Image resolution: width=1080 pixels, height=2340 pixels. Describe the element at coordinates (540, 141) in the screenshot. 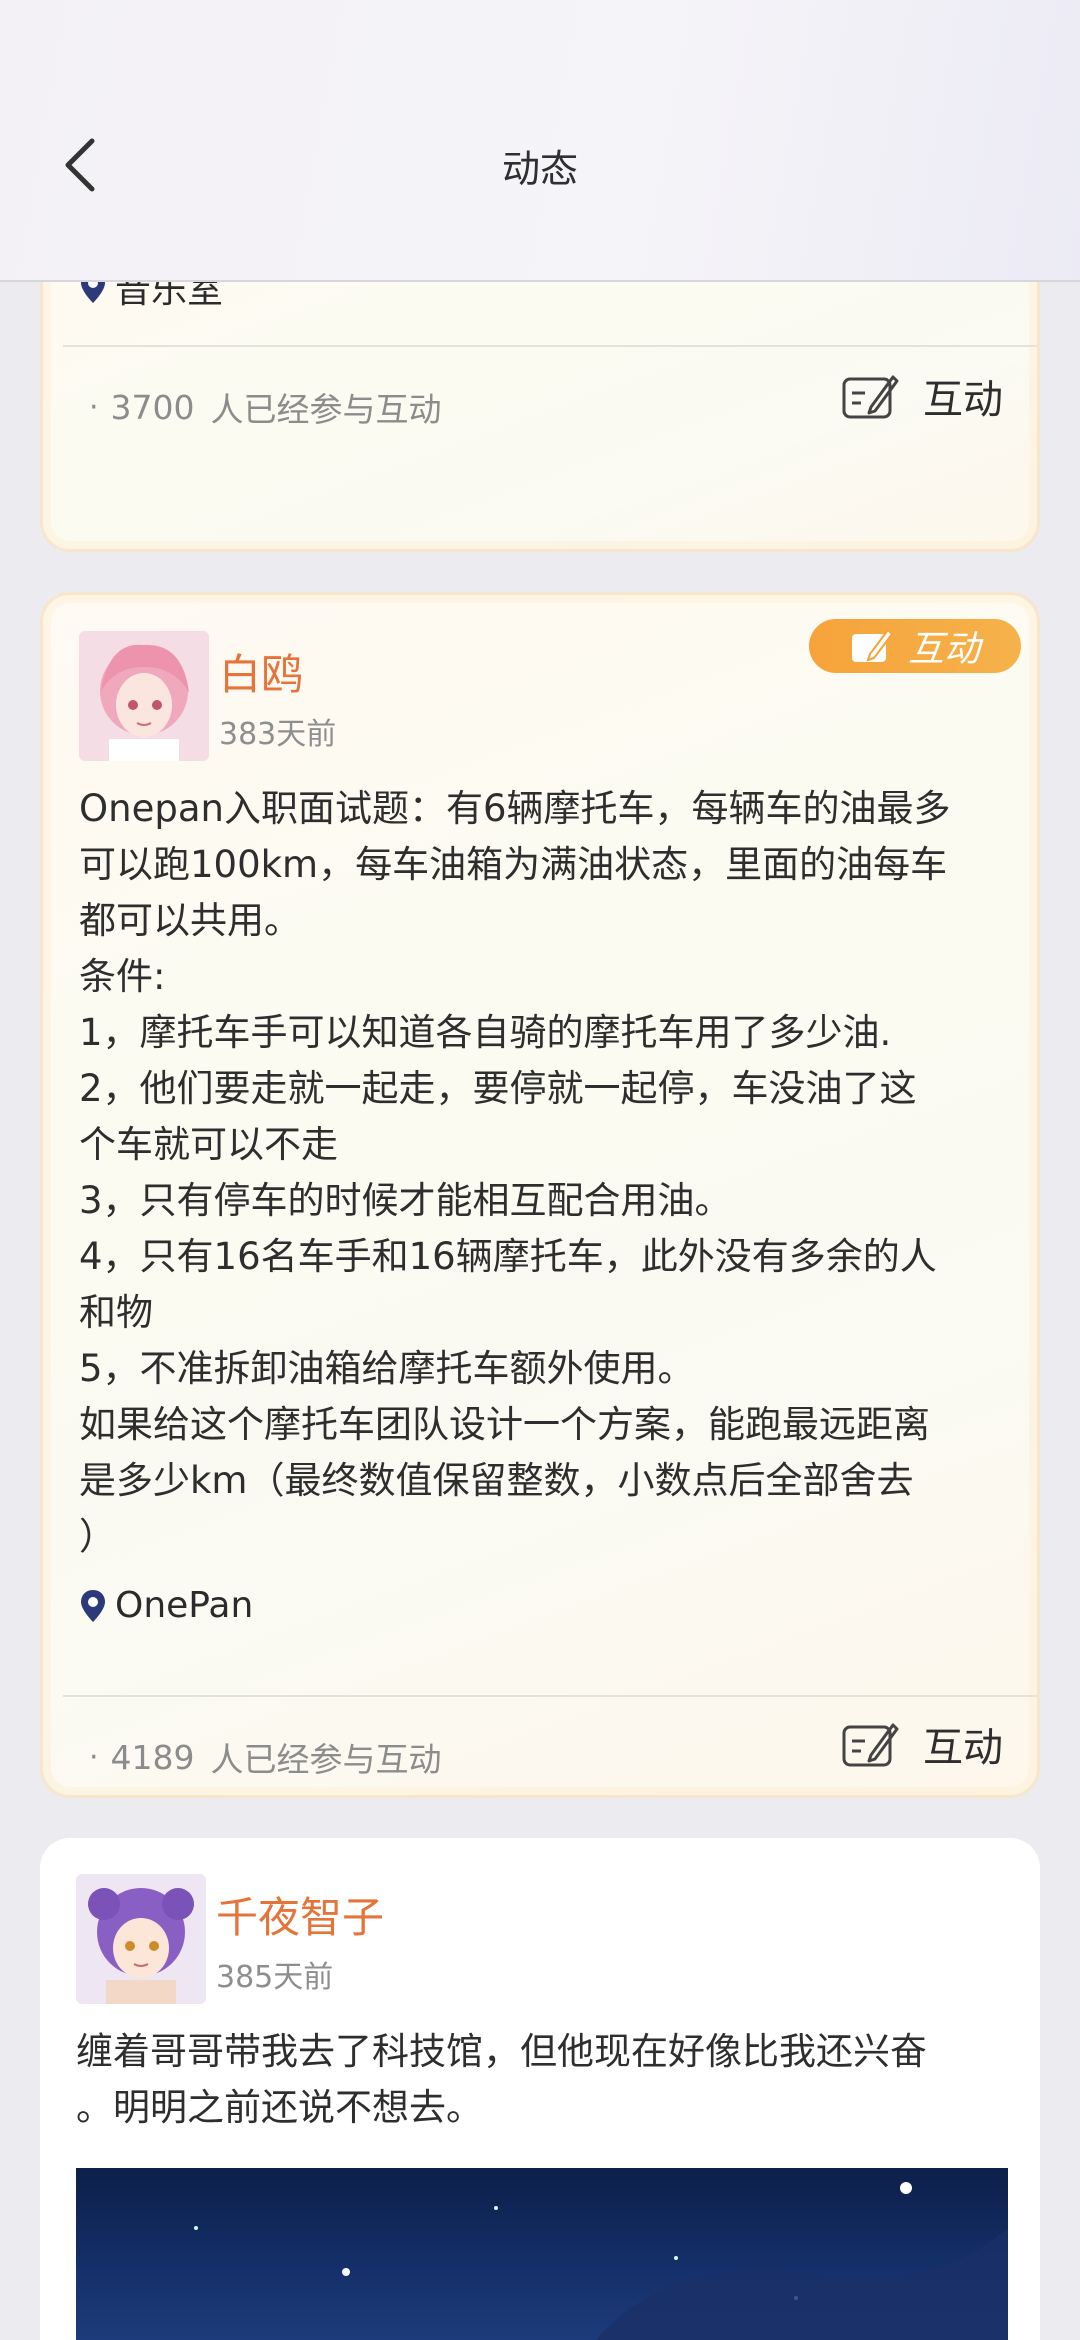

I see `top-bar: 动态` at that location.